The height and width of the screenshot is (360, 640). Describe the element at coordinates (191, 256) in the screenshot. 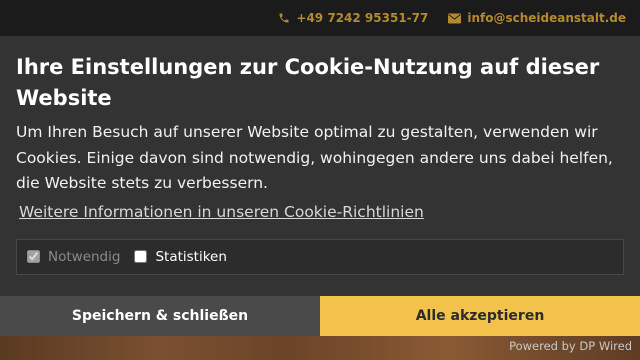

I see `statistics-label: Statistiken` at that location.